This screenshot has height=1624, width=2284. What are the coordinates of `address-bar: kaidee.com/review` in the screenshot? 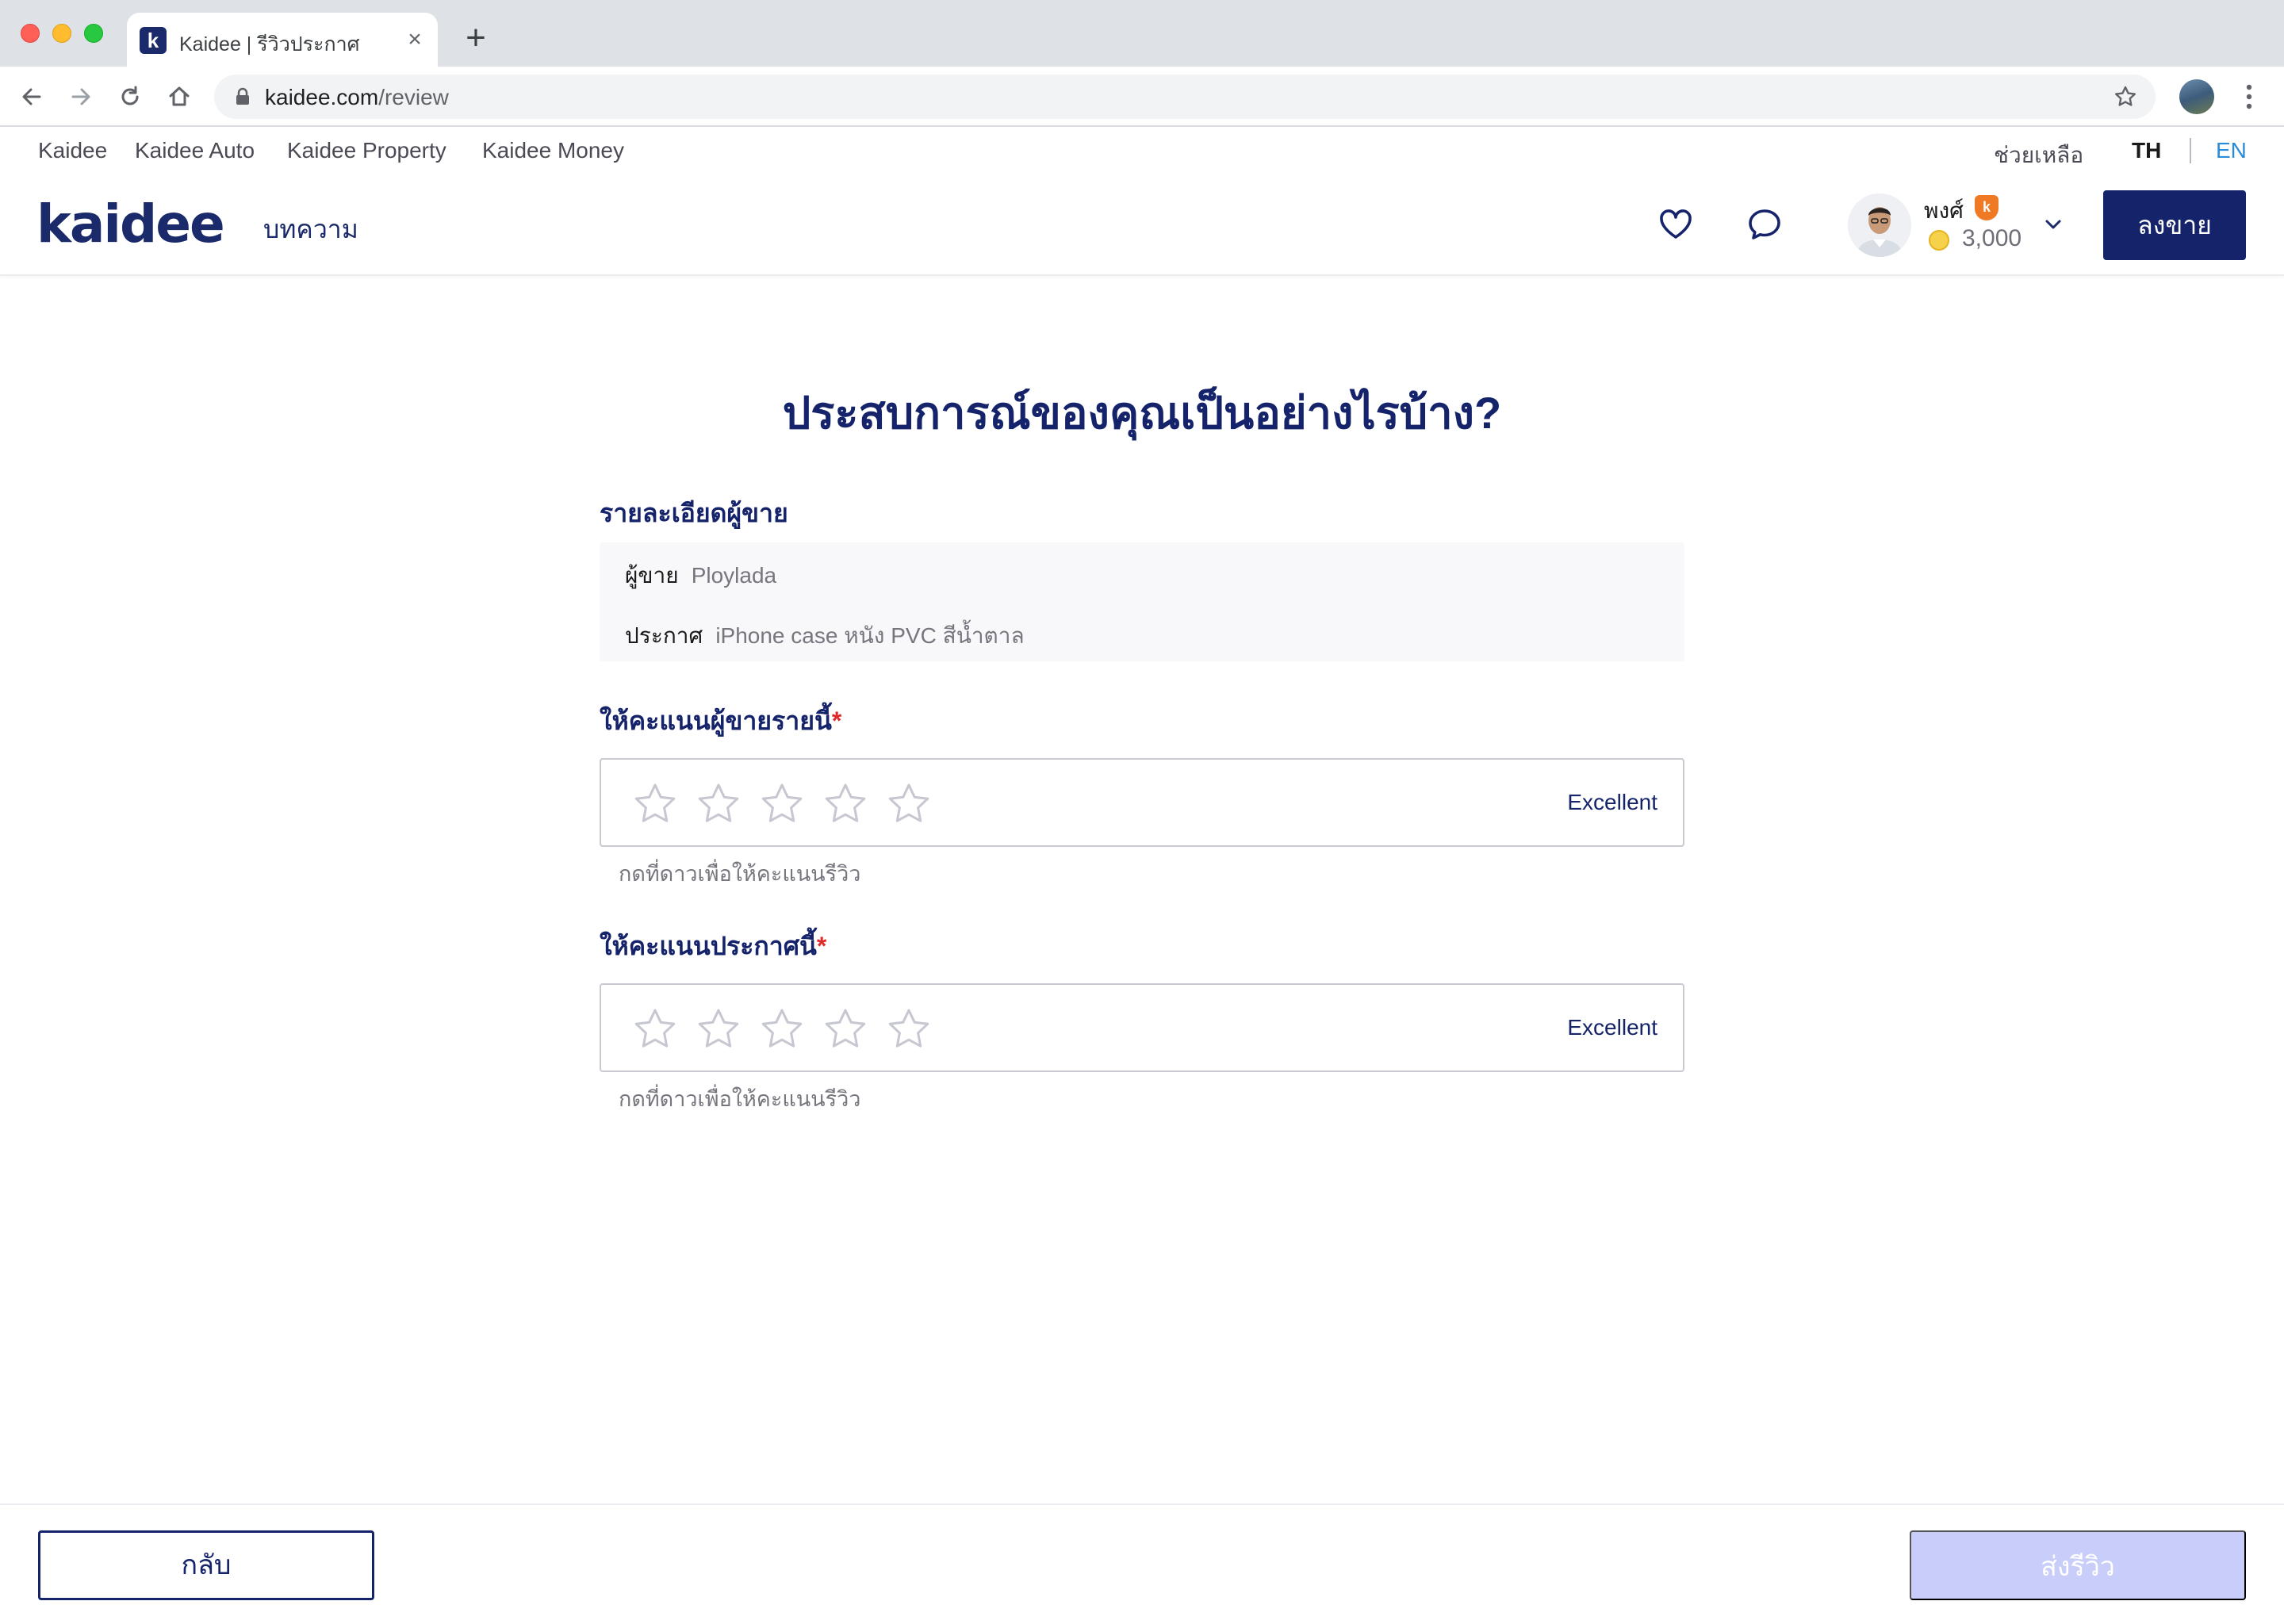 It's located at (1185, 97).